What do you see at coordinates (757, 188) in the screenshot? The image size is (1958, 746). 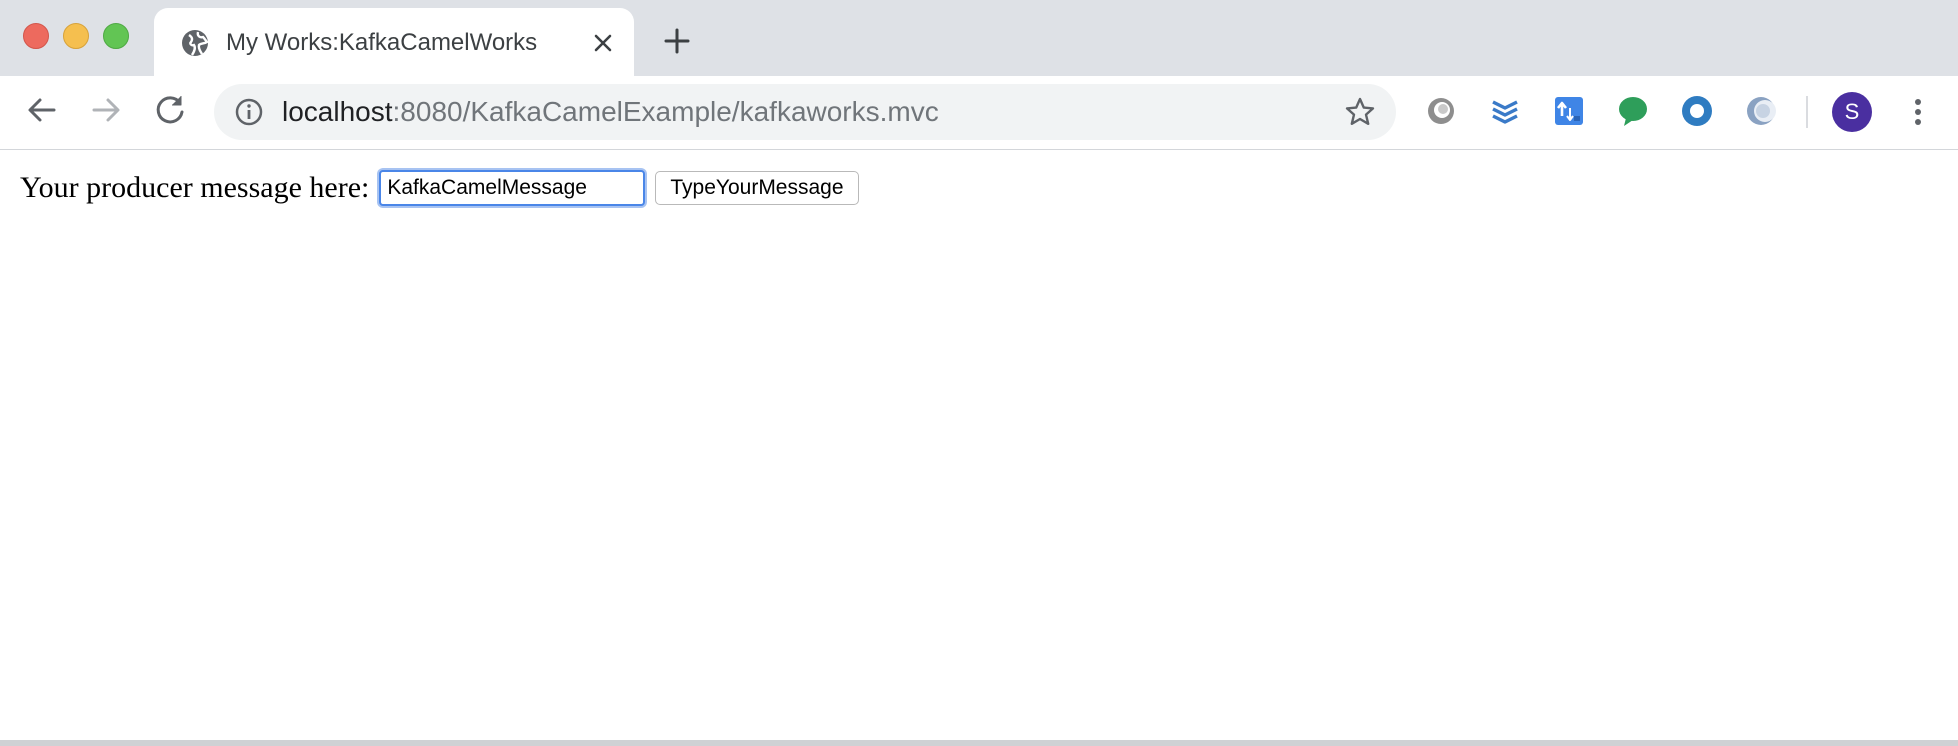 I see `submit-message-button: TypeYourMessage` at bounding box center [757, 188].